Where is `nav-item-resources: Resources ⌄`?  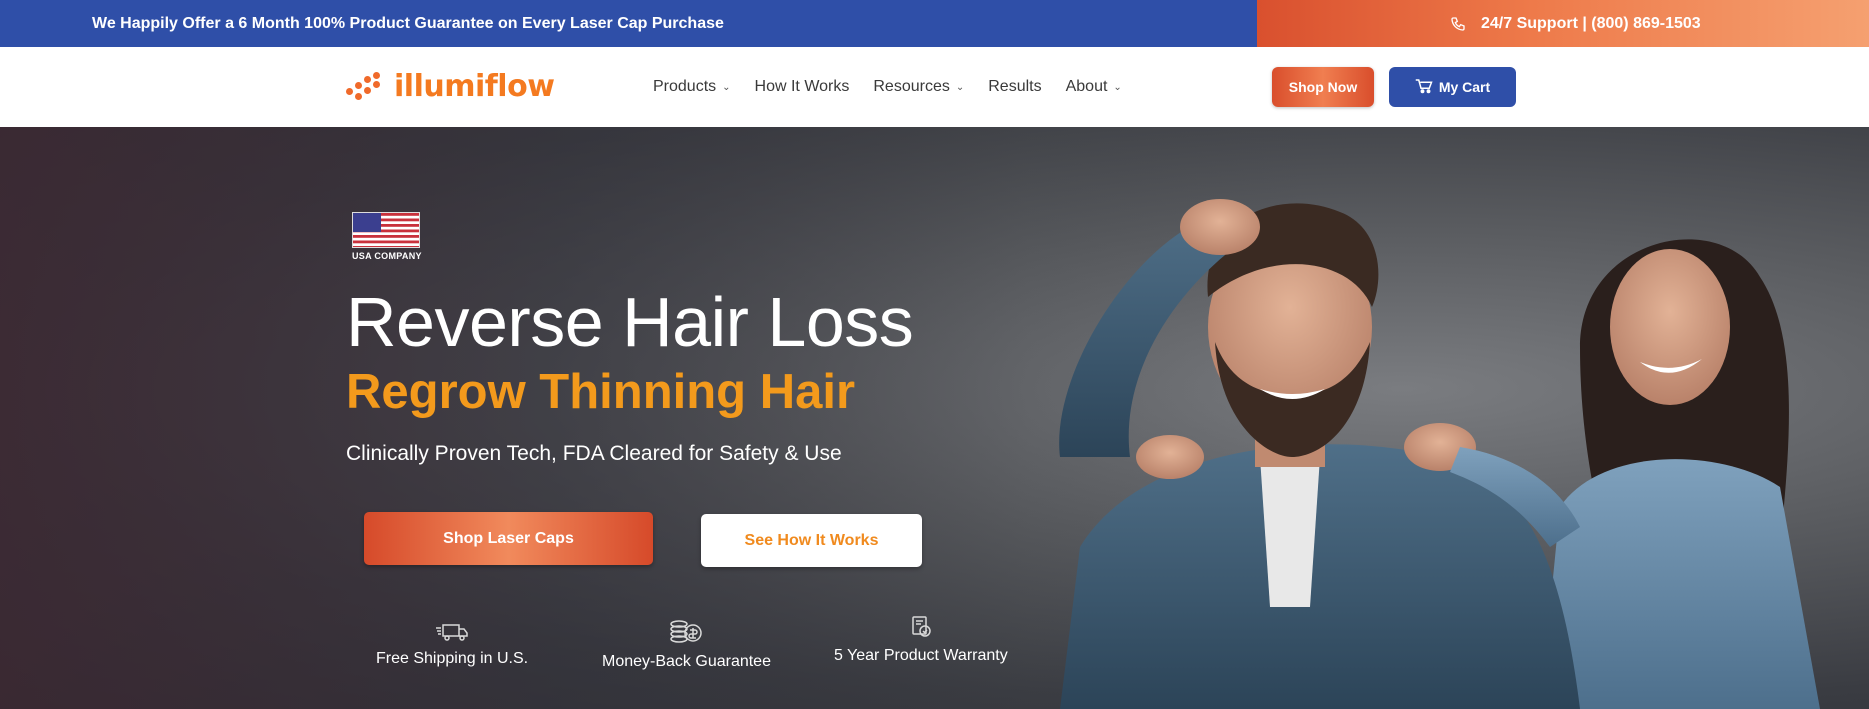
nav-item-resources: Resources ⌄ is located at coordinates (918, 87).